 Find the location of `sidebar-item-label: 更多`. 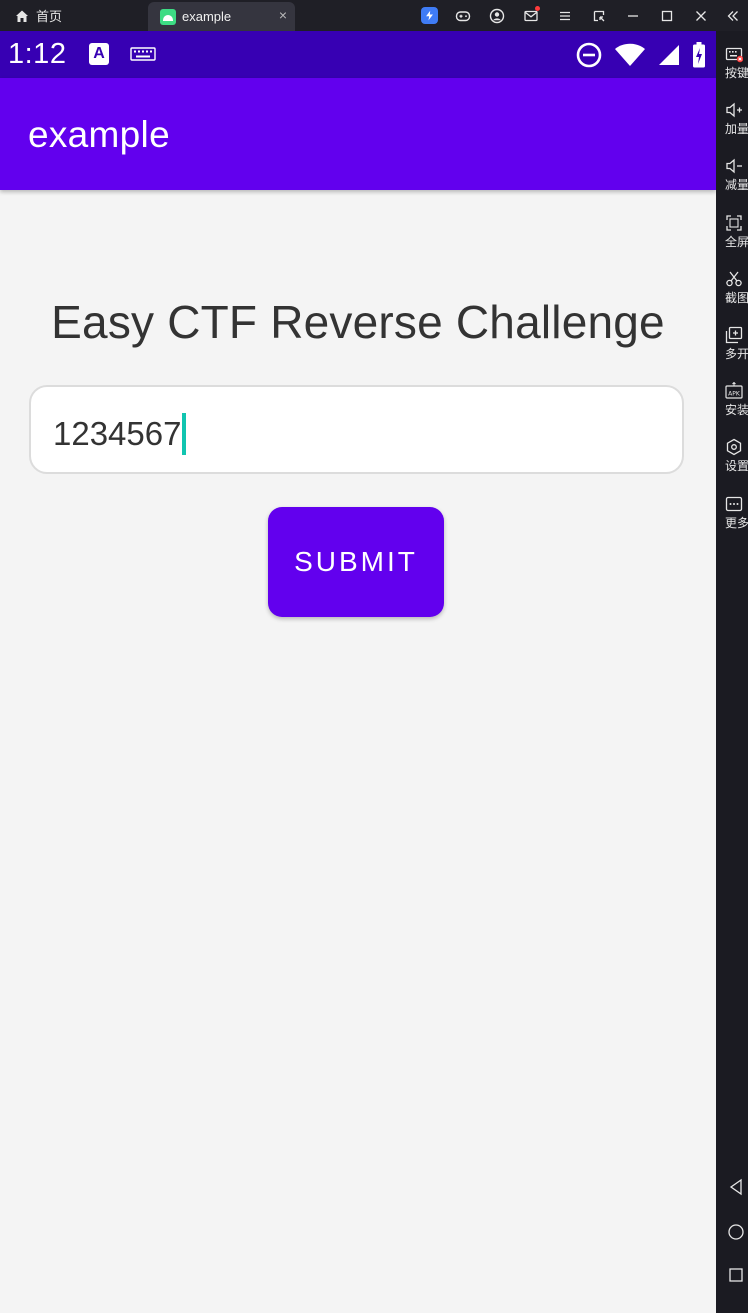

sidebar-item-label: 更多 is located at coordinates (736, 523).